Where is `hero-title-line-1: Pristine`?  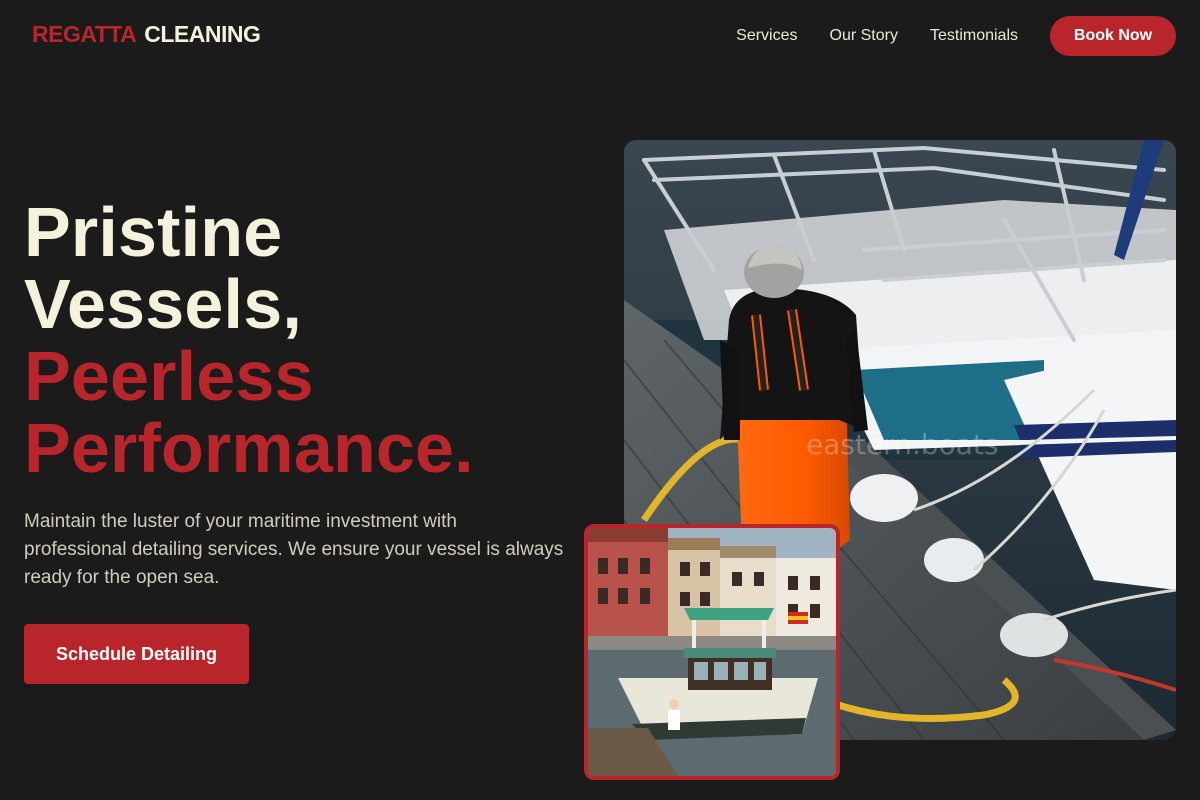
hero-title-line-1: Pristine is located at coordinates (153, 232).